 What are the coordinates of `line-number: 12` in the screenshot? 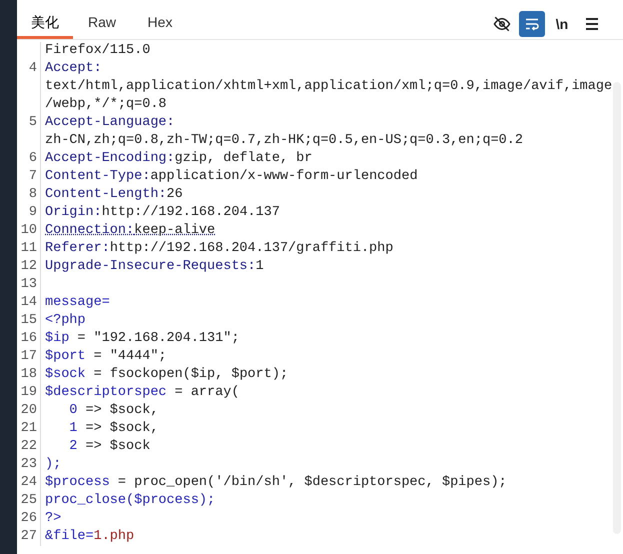 It's located at (28, 266).